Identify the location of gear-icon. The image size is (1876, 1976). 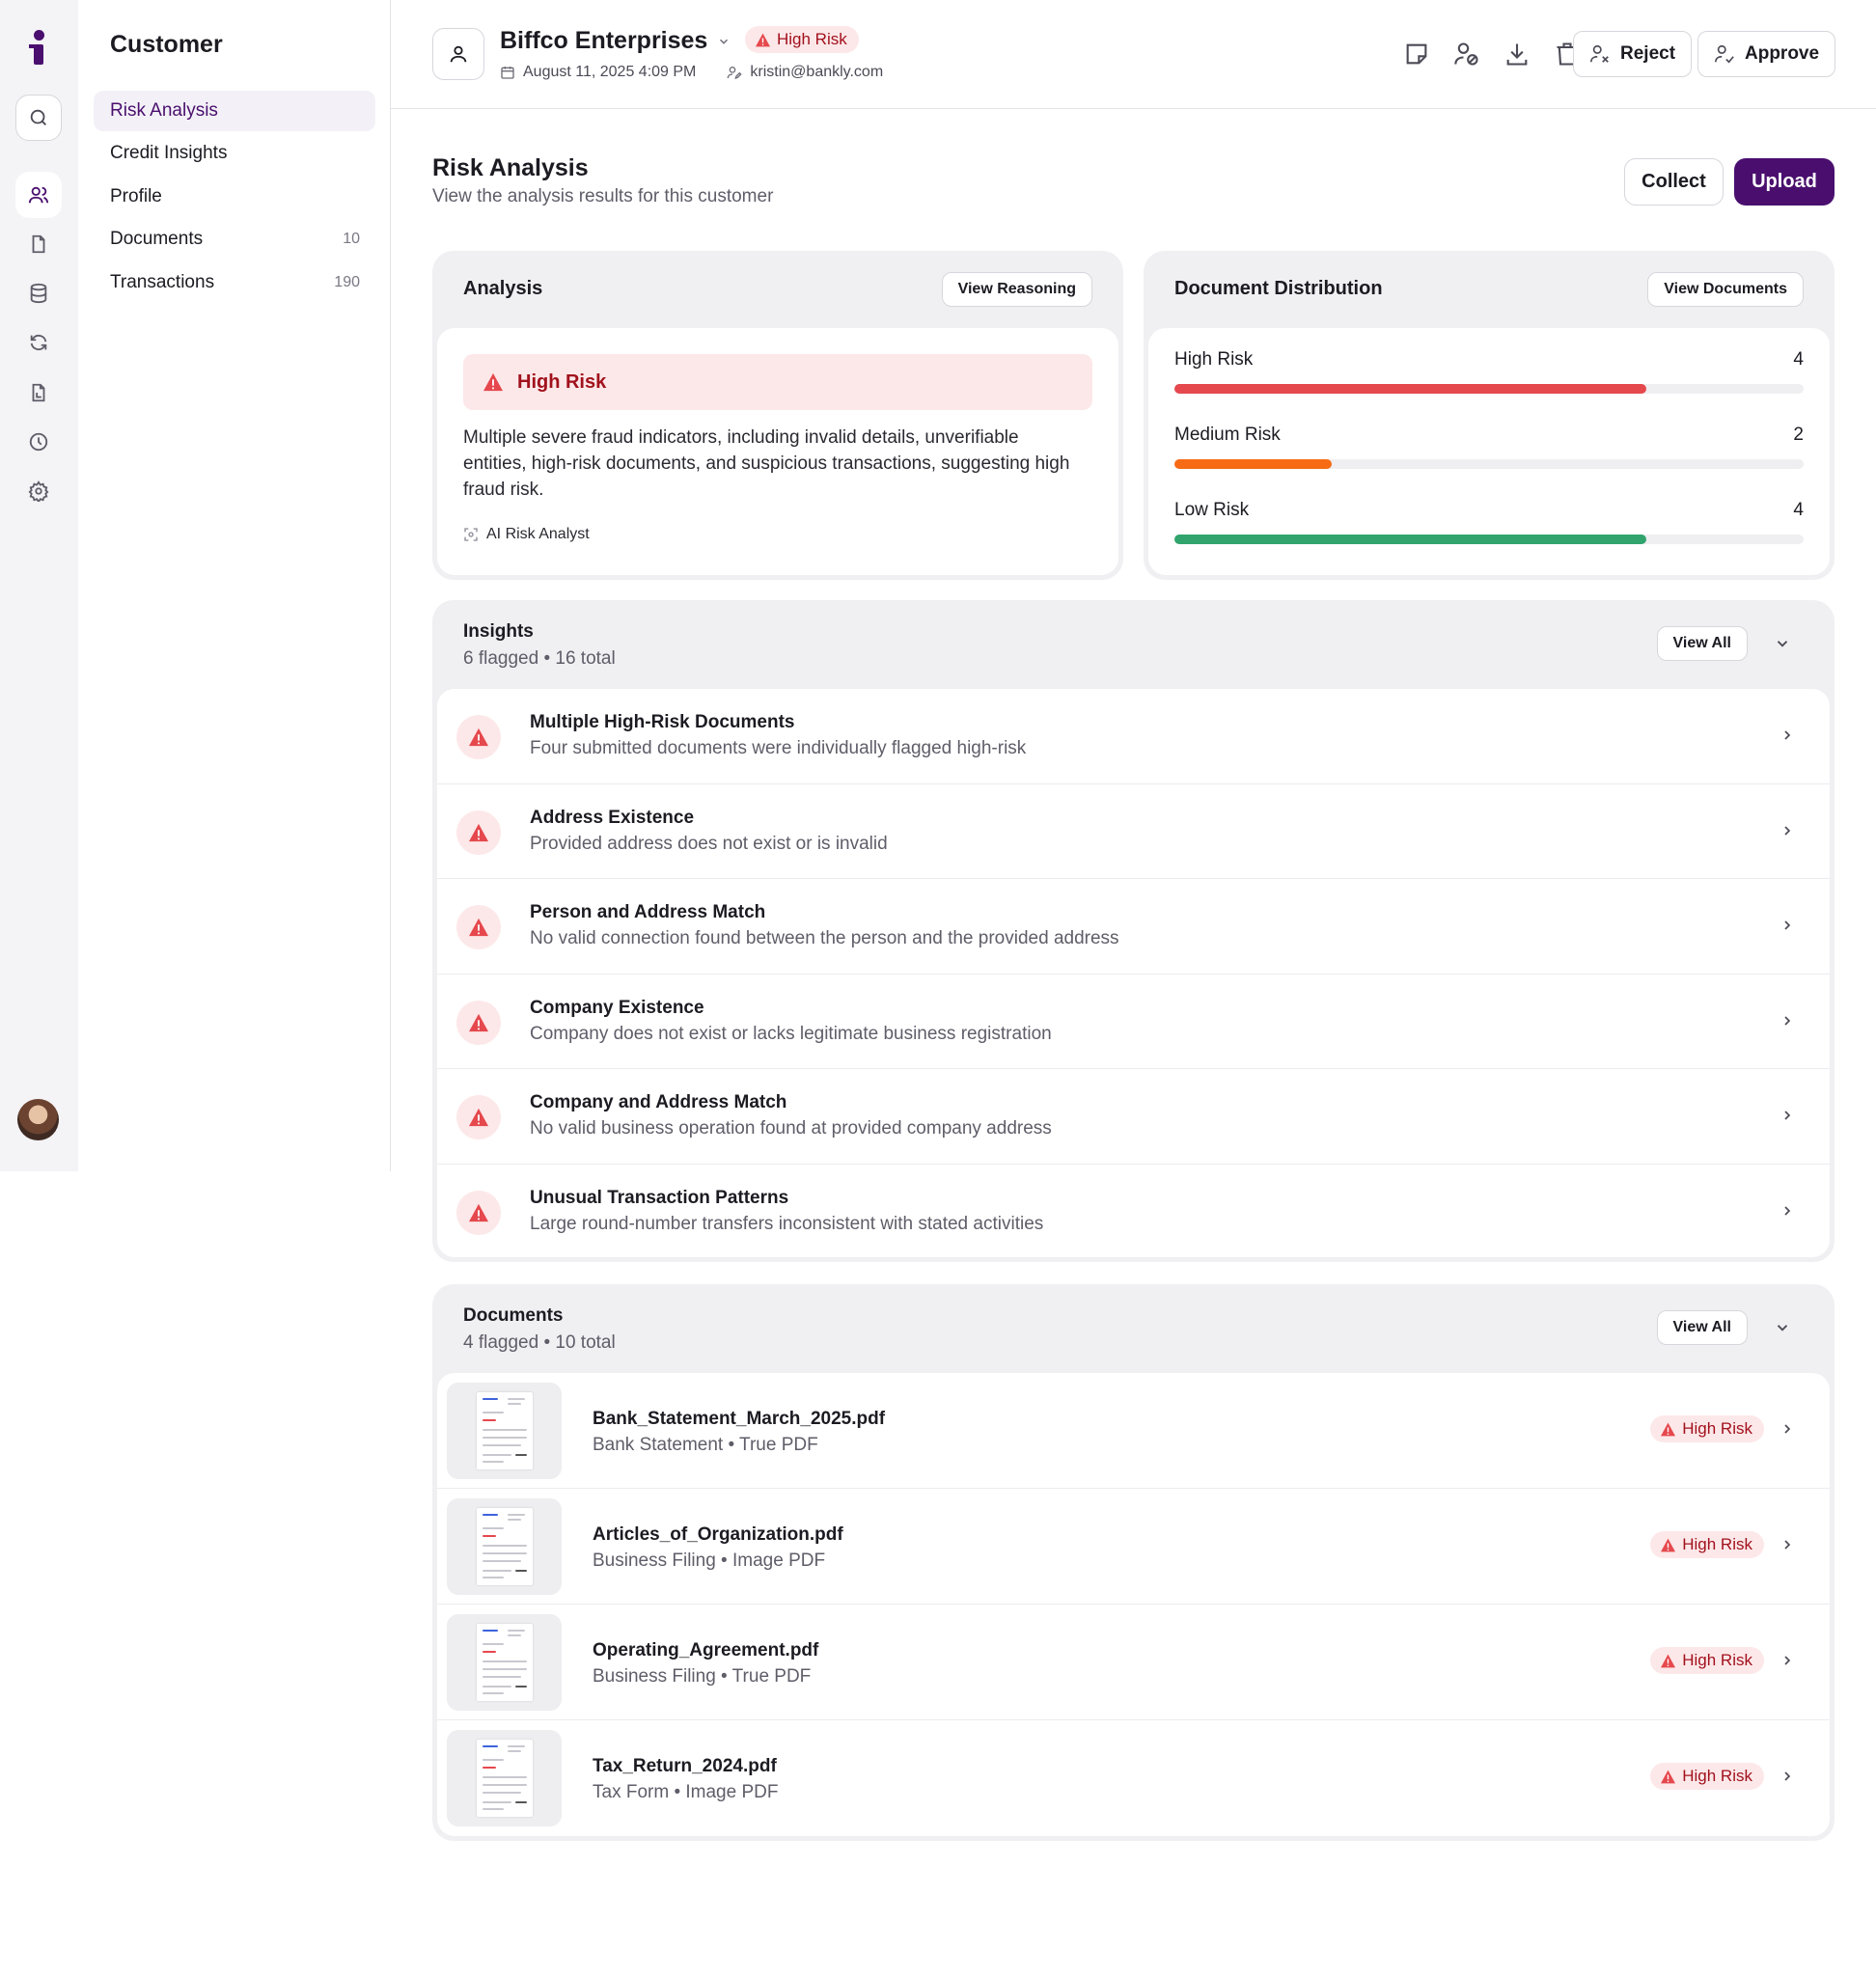
(38, 491).